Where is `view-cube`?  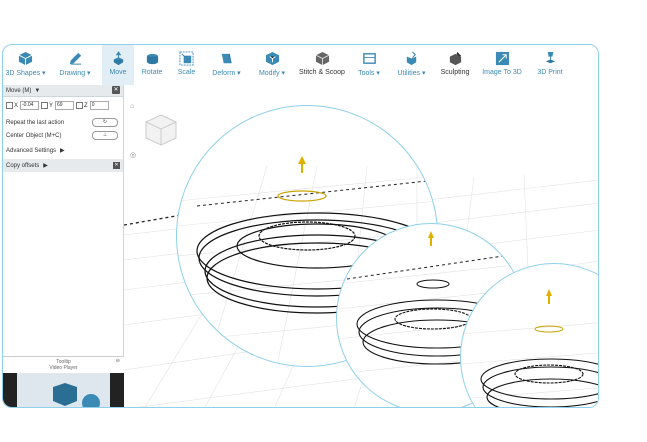
view-cube is located at coordinates (161, 130).